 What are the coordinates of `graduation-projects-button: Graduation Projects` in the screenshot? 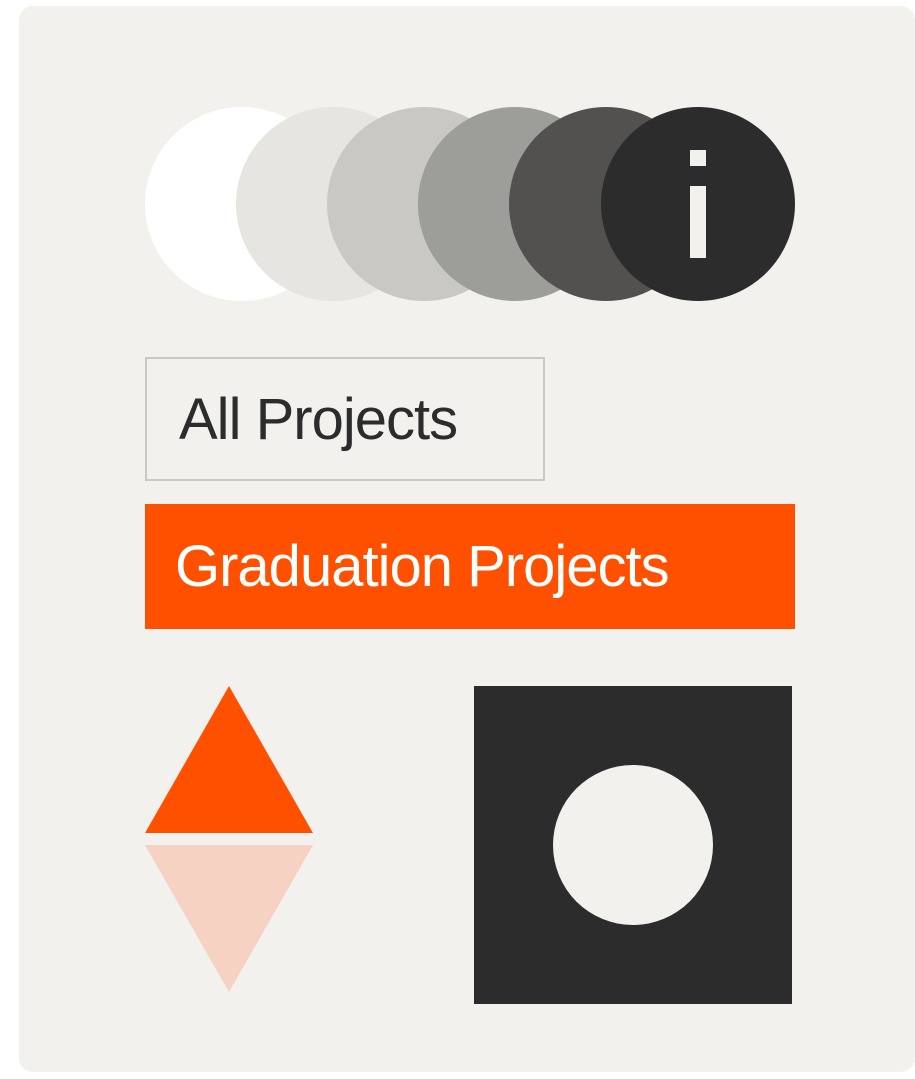 It's located at (470, 566).